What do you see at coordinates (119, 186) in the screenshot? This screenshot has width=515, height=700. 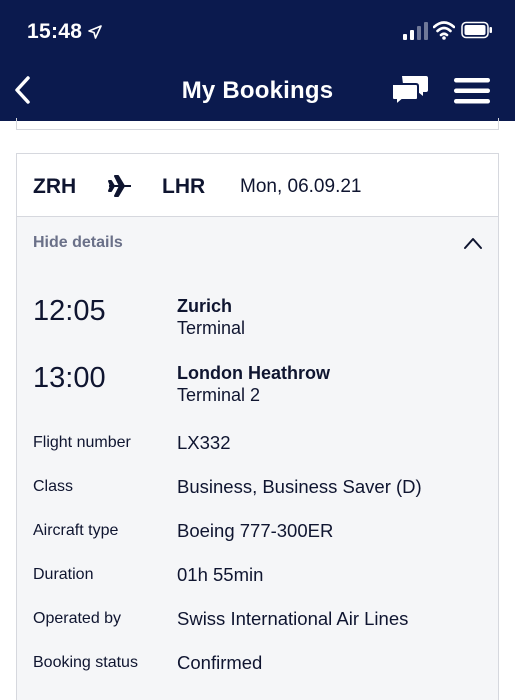 I see `airplane-icon` at bounding box center [119, 186].